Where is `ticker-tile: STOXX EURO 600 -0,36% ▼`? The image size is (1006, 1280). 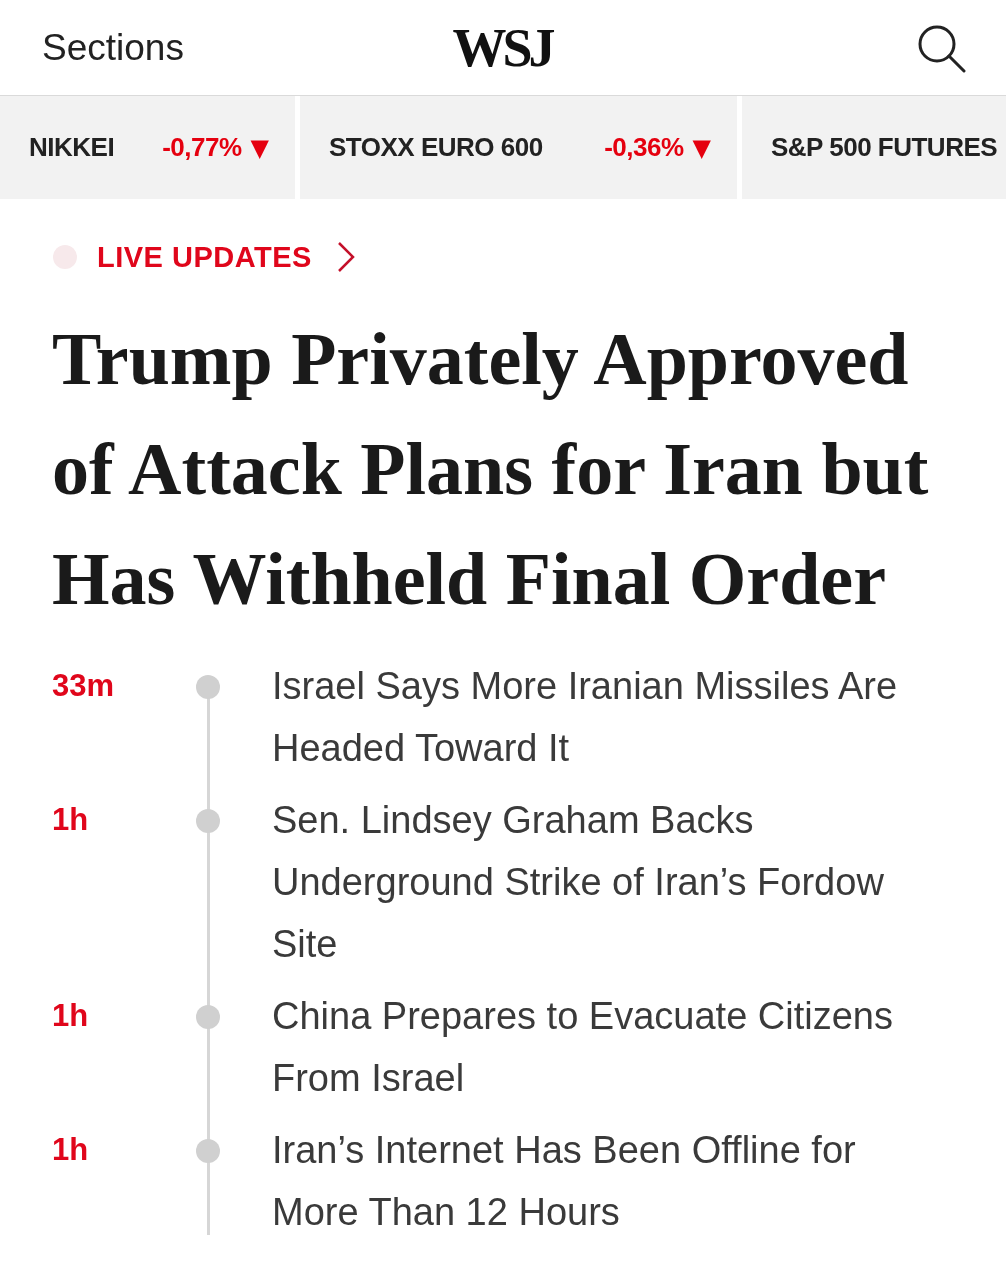 ticker-tile: STOXX EURO 600 -0,36% ▼ is located at coordinates (518, 147).